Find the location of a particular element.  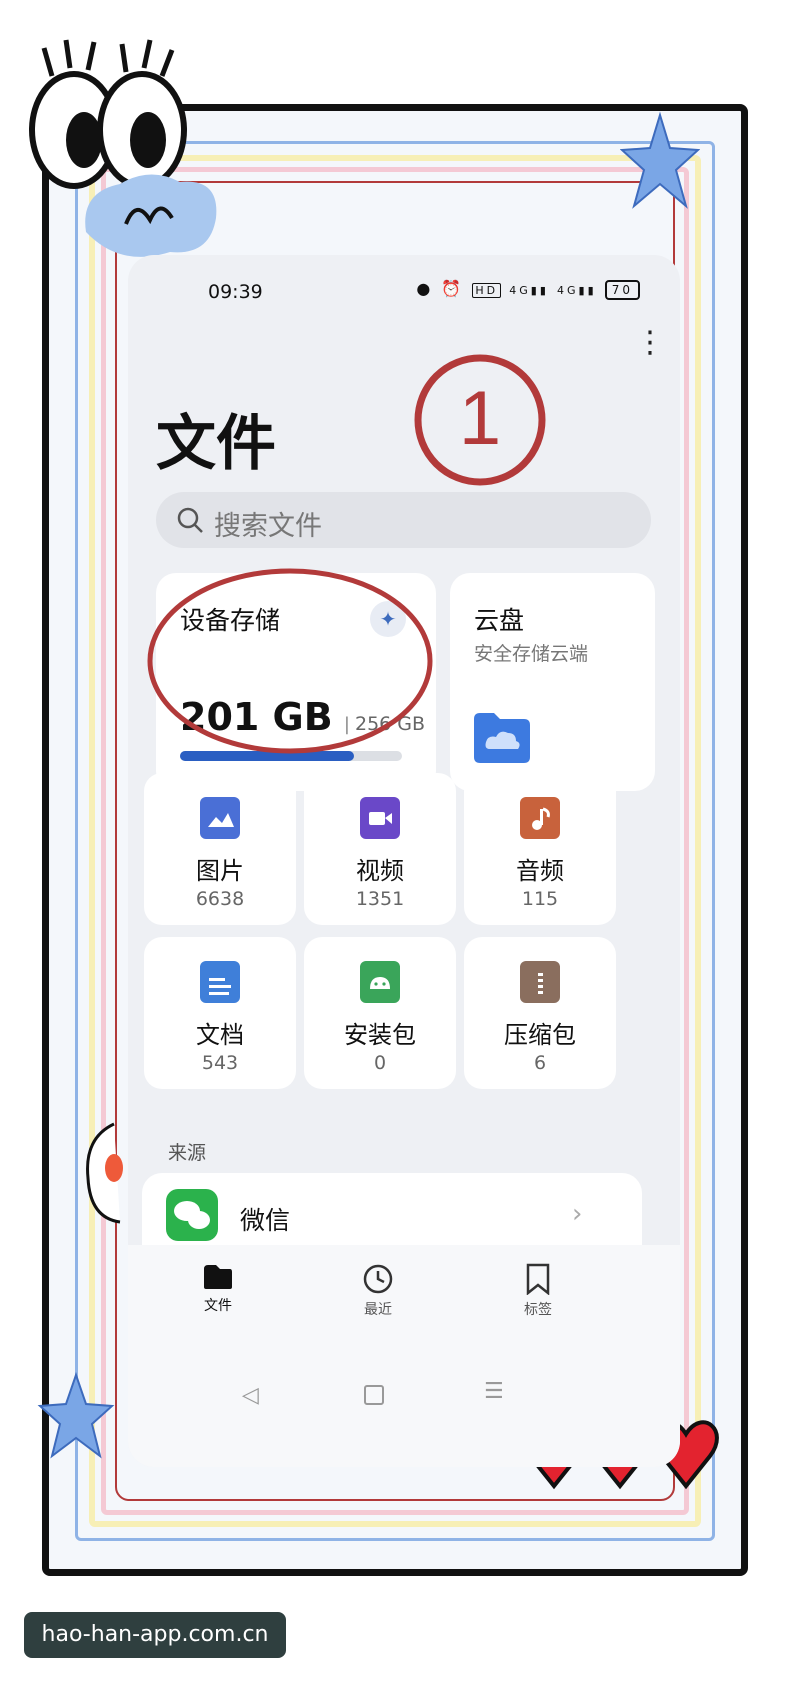

page-title: 文件 is located at coordinates (216, 444).